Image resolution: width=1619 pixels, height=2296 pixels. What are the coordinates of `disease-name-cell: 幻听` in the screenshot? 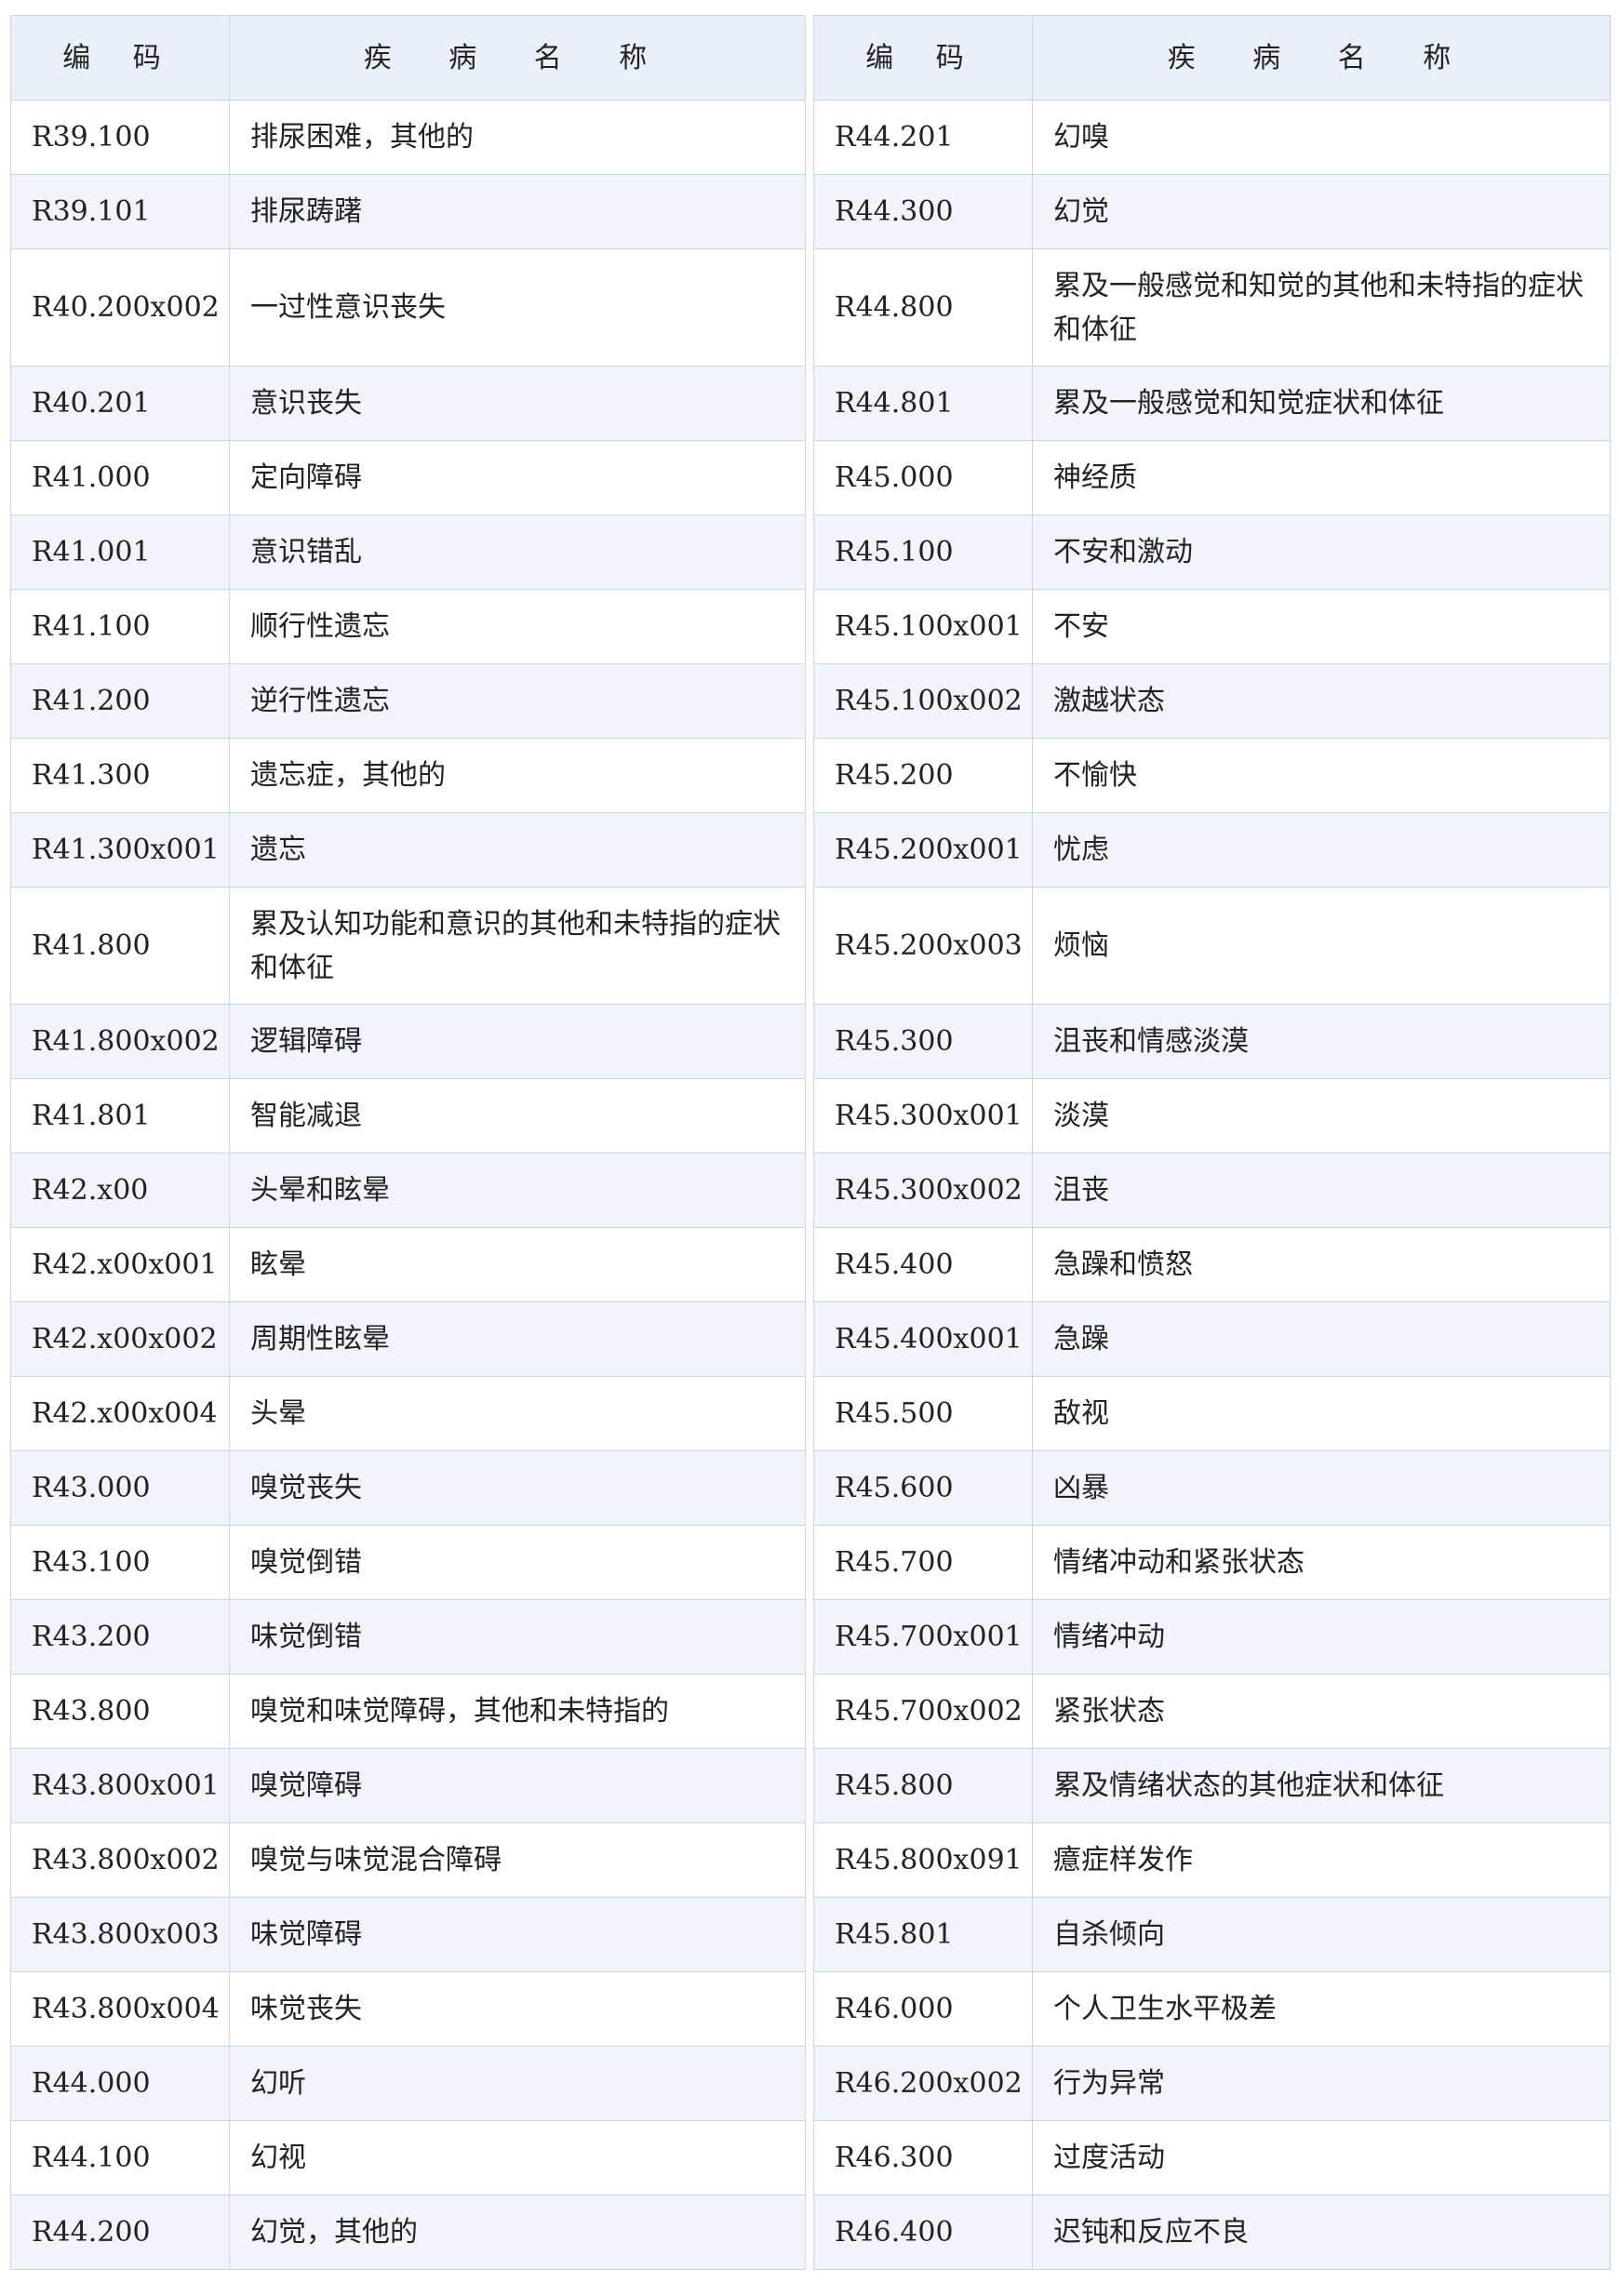 It's located at (517, 2083).